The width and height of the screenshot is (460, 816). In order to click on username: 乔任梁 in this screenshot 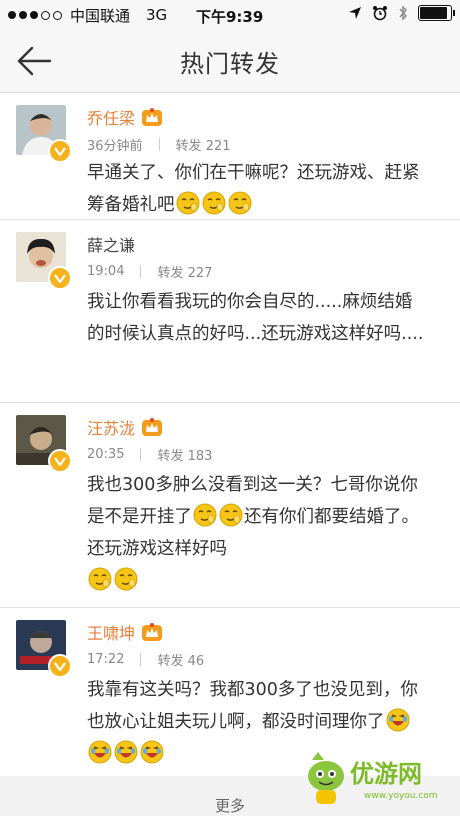, I will do `click(125, 117)`.